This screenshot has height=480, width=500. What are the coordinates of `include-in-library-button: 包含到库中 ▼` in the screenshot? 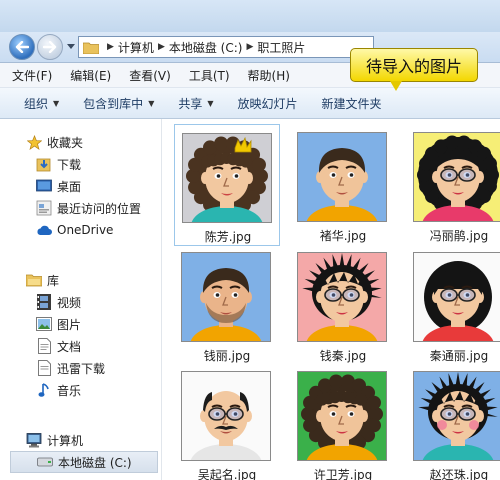 It's located at (118, 103).